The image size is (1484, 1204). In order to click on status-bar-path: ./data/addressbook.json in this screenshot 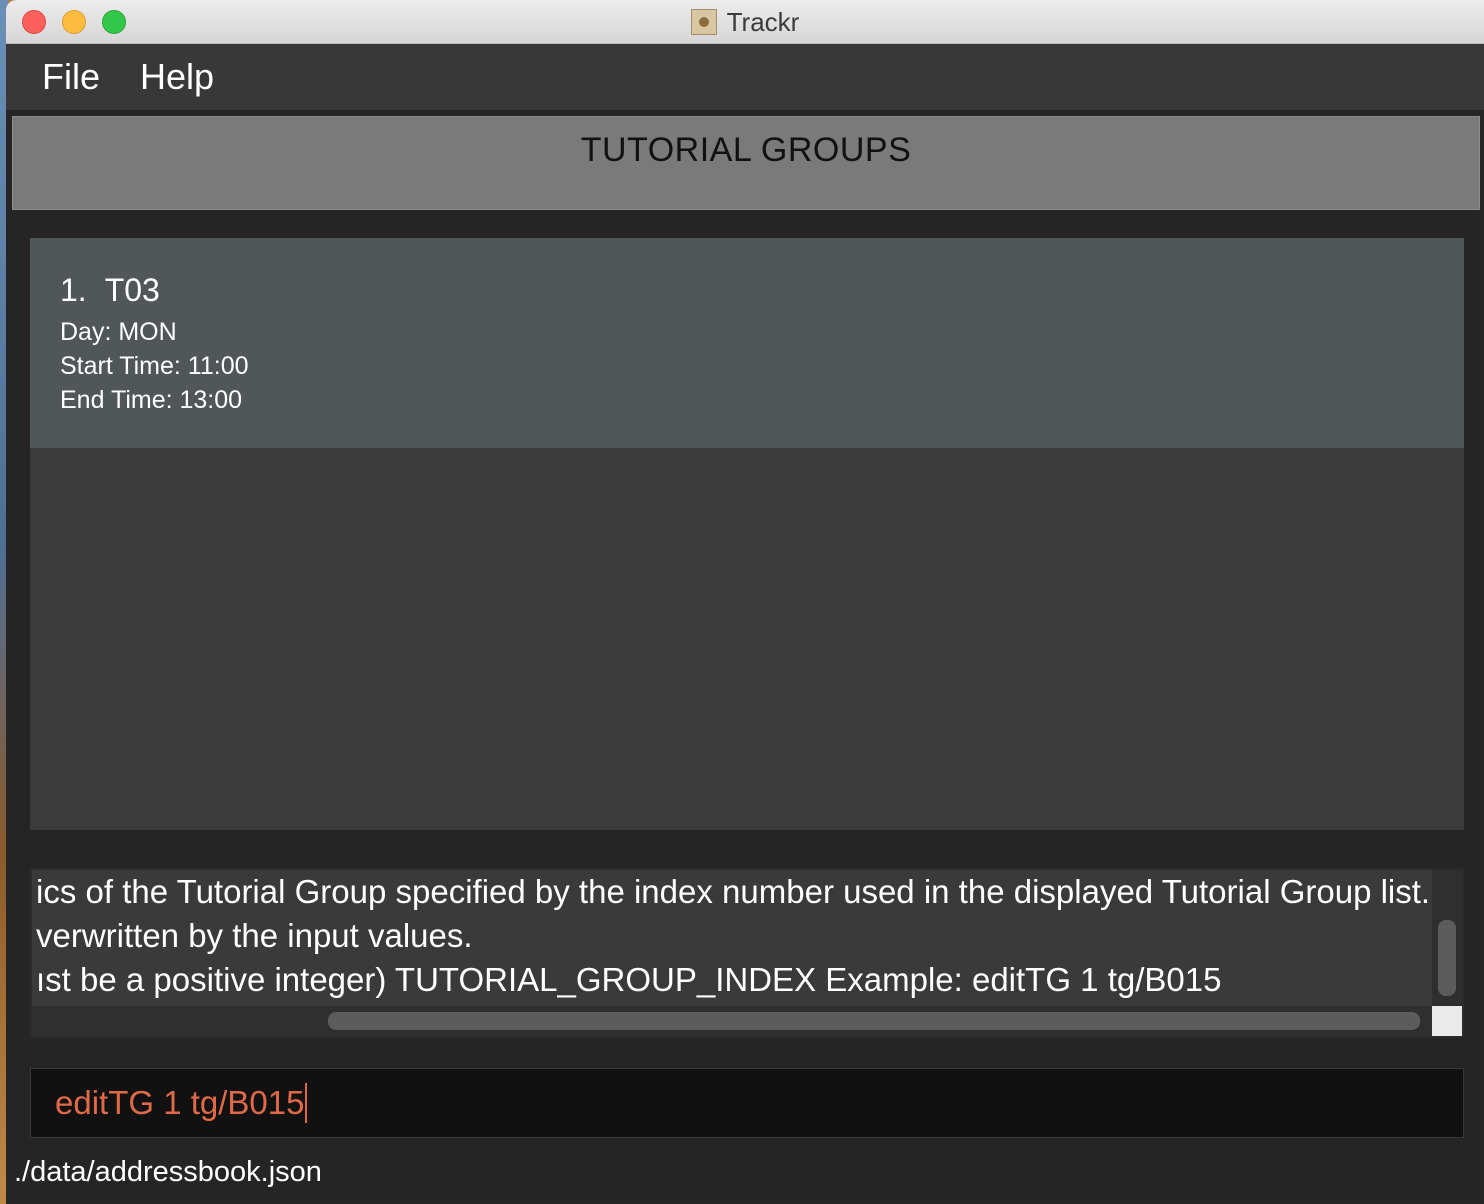, I will do `click(168, 1172)`.